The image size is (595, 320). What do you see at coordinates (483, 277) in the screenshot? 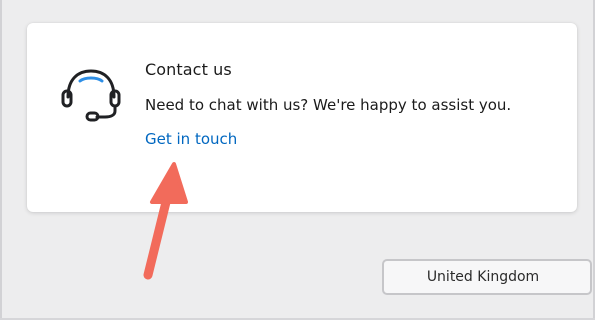
I see `region-select-value: United Kingdom` at bounding box center [483, 277].